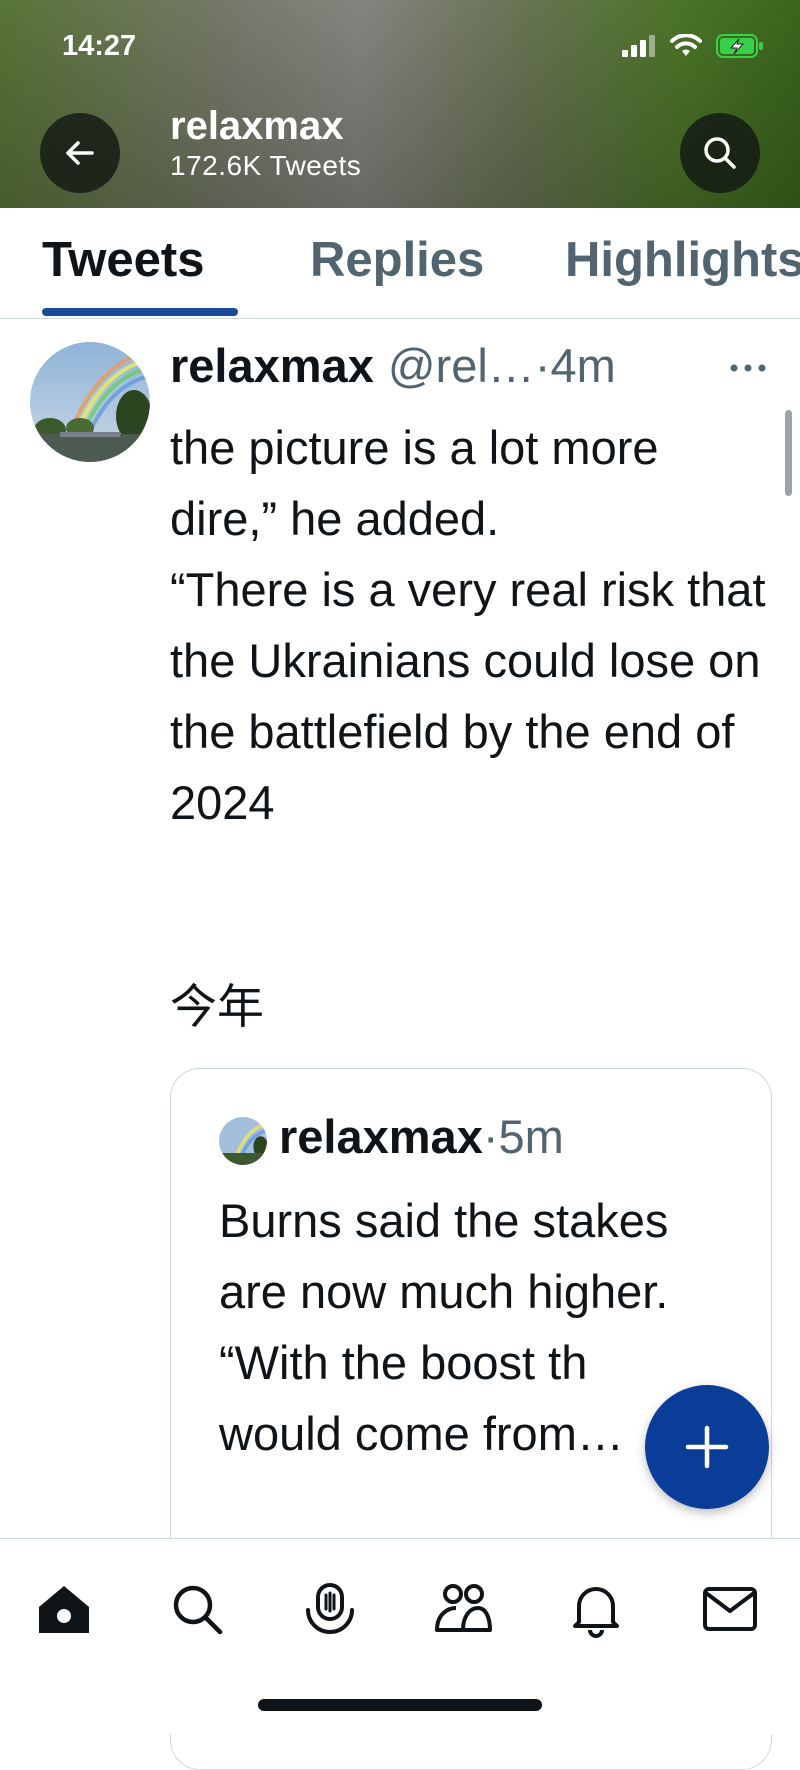  I want to click on arrow-left-icon, so click(80, 153).